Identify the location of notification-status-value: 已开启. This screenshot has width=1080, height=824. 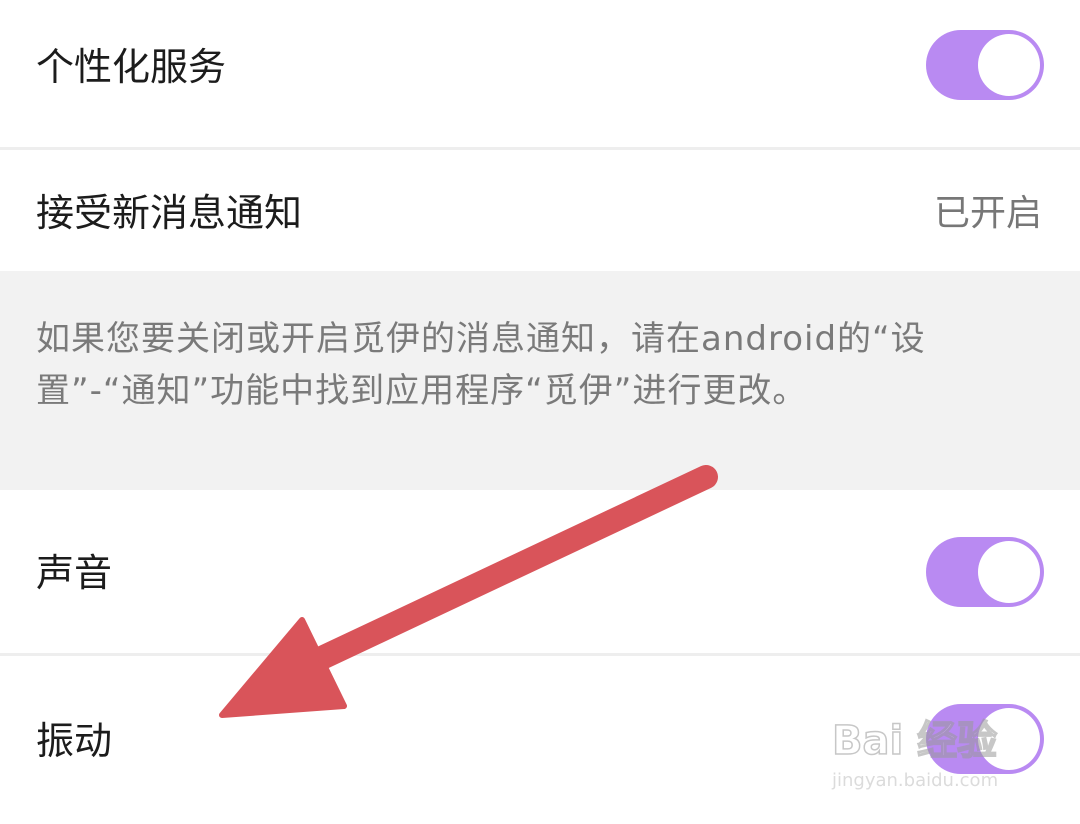
(987, 213).